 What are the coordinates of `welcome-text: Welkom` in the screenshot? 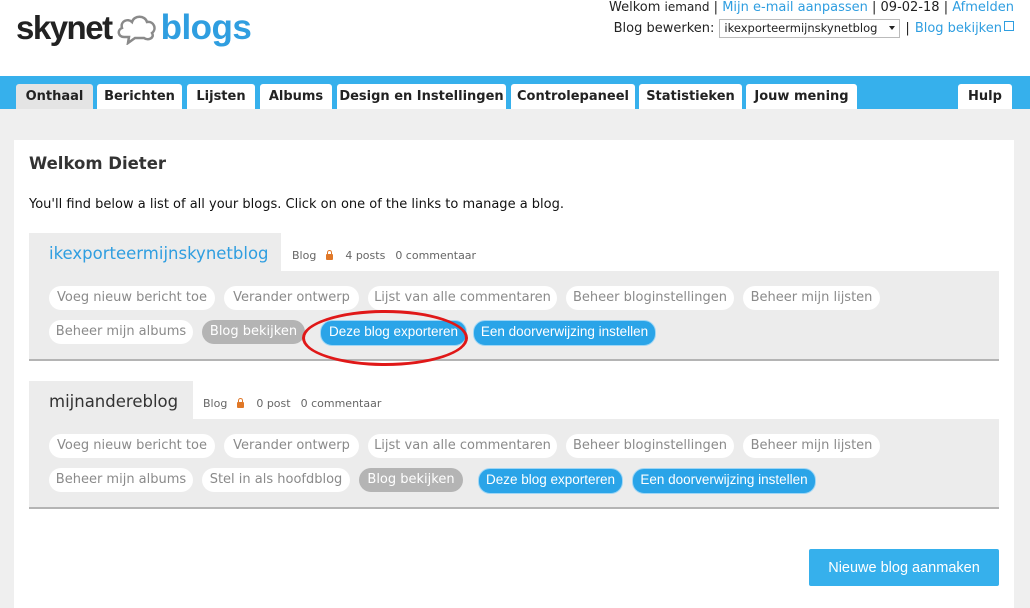 It's located at (635, 7).